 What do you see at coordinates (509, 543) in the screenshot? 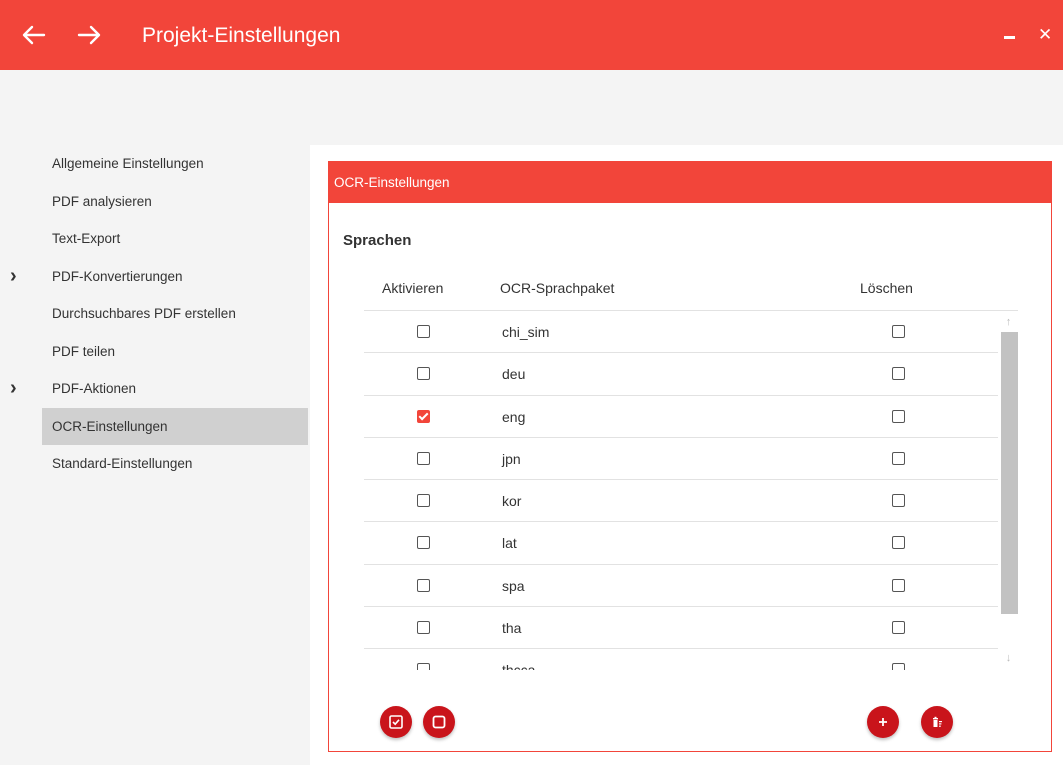
I see `language-package-name: lat` at bounding box center [509, 543].